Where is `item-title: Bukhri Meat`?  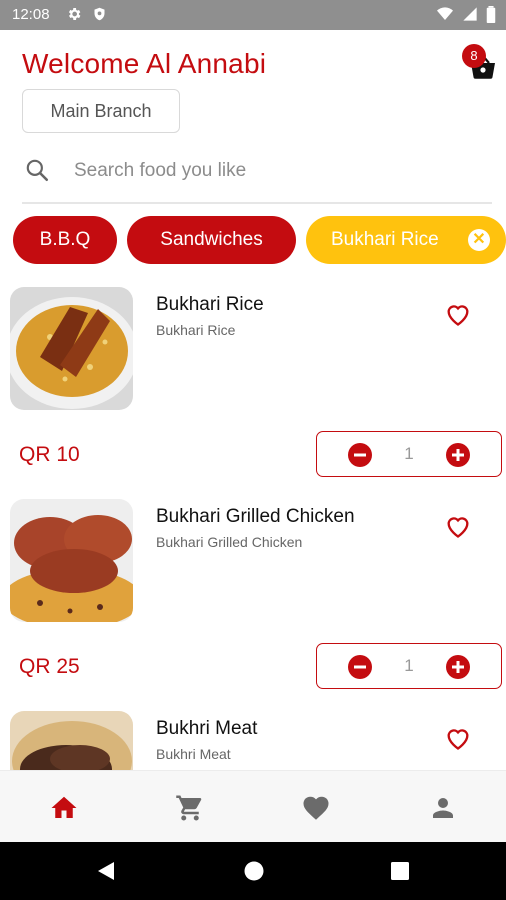 item-title: Bukhri Meat is located at coordinates (207, 728).